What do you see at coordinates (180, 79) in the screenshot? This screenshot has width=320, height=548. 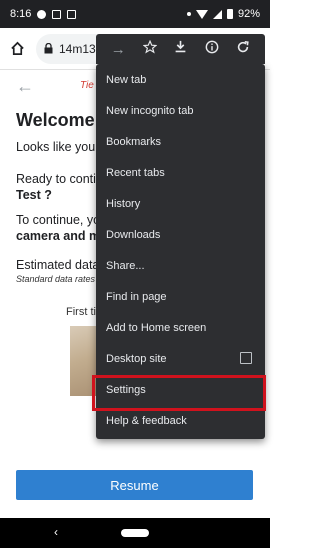 I see `menu-item-new-tab: New tab` at bounding box center [180, 79].